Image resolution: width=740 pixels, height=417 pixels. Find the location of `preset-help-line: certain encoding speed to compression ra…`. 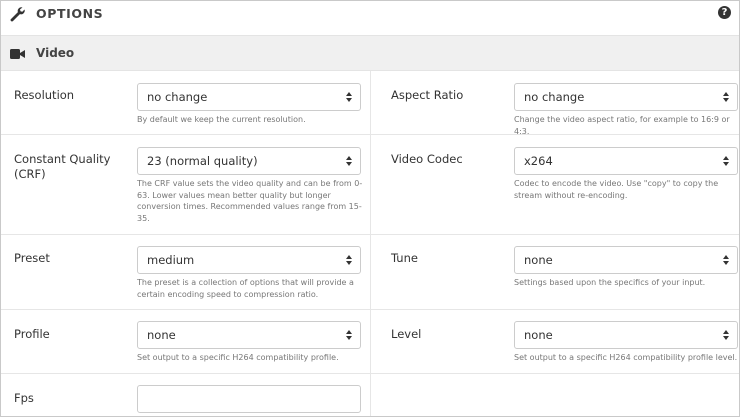

preset-help-line: certain encoding speed to compression ra… is located at coordinates (228, 294).